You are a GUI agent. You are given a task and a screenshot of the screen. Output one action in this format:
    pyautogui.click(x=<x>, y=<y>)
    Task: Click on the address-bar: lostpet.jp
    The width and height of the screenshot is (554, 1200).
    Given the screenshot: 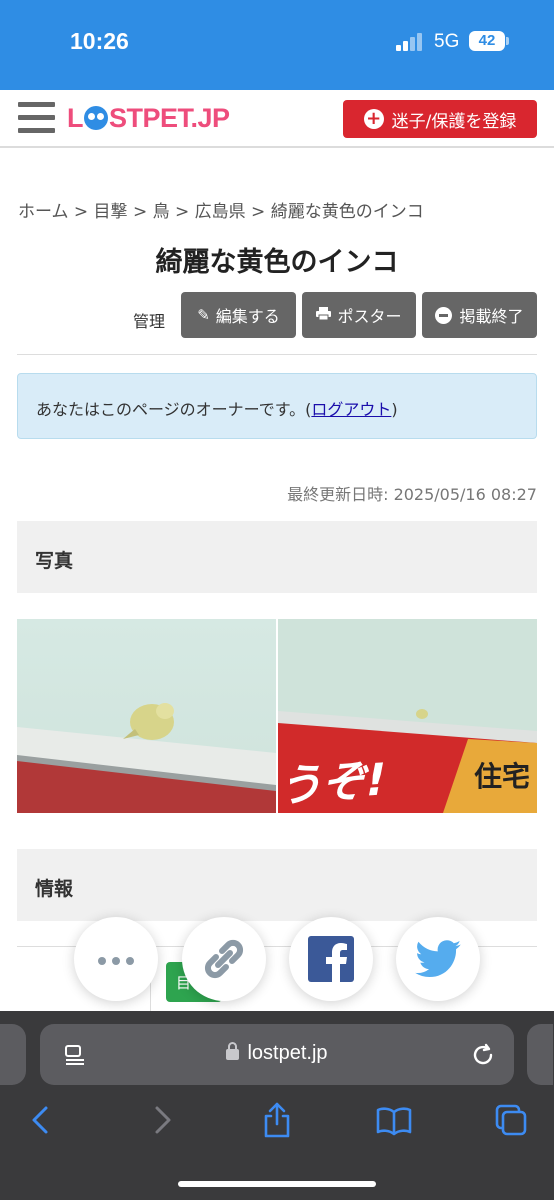 What is the action you would take?
    pyautogui.click(x=277, y=1054)
    